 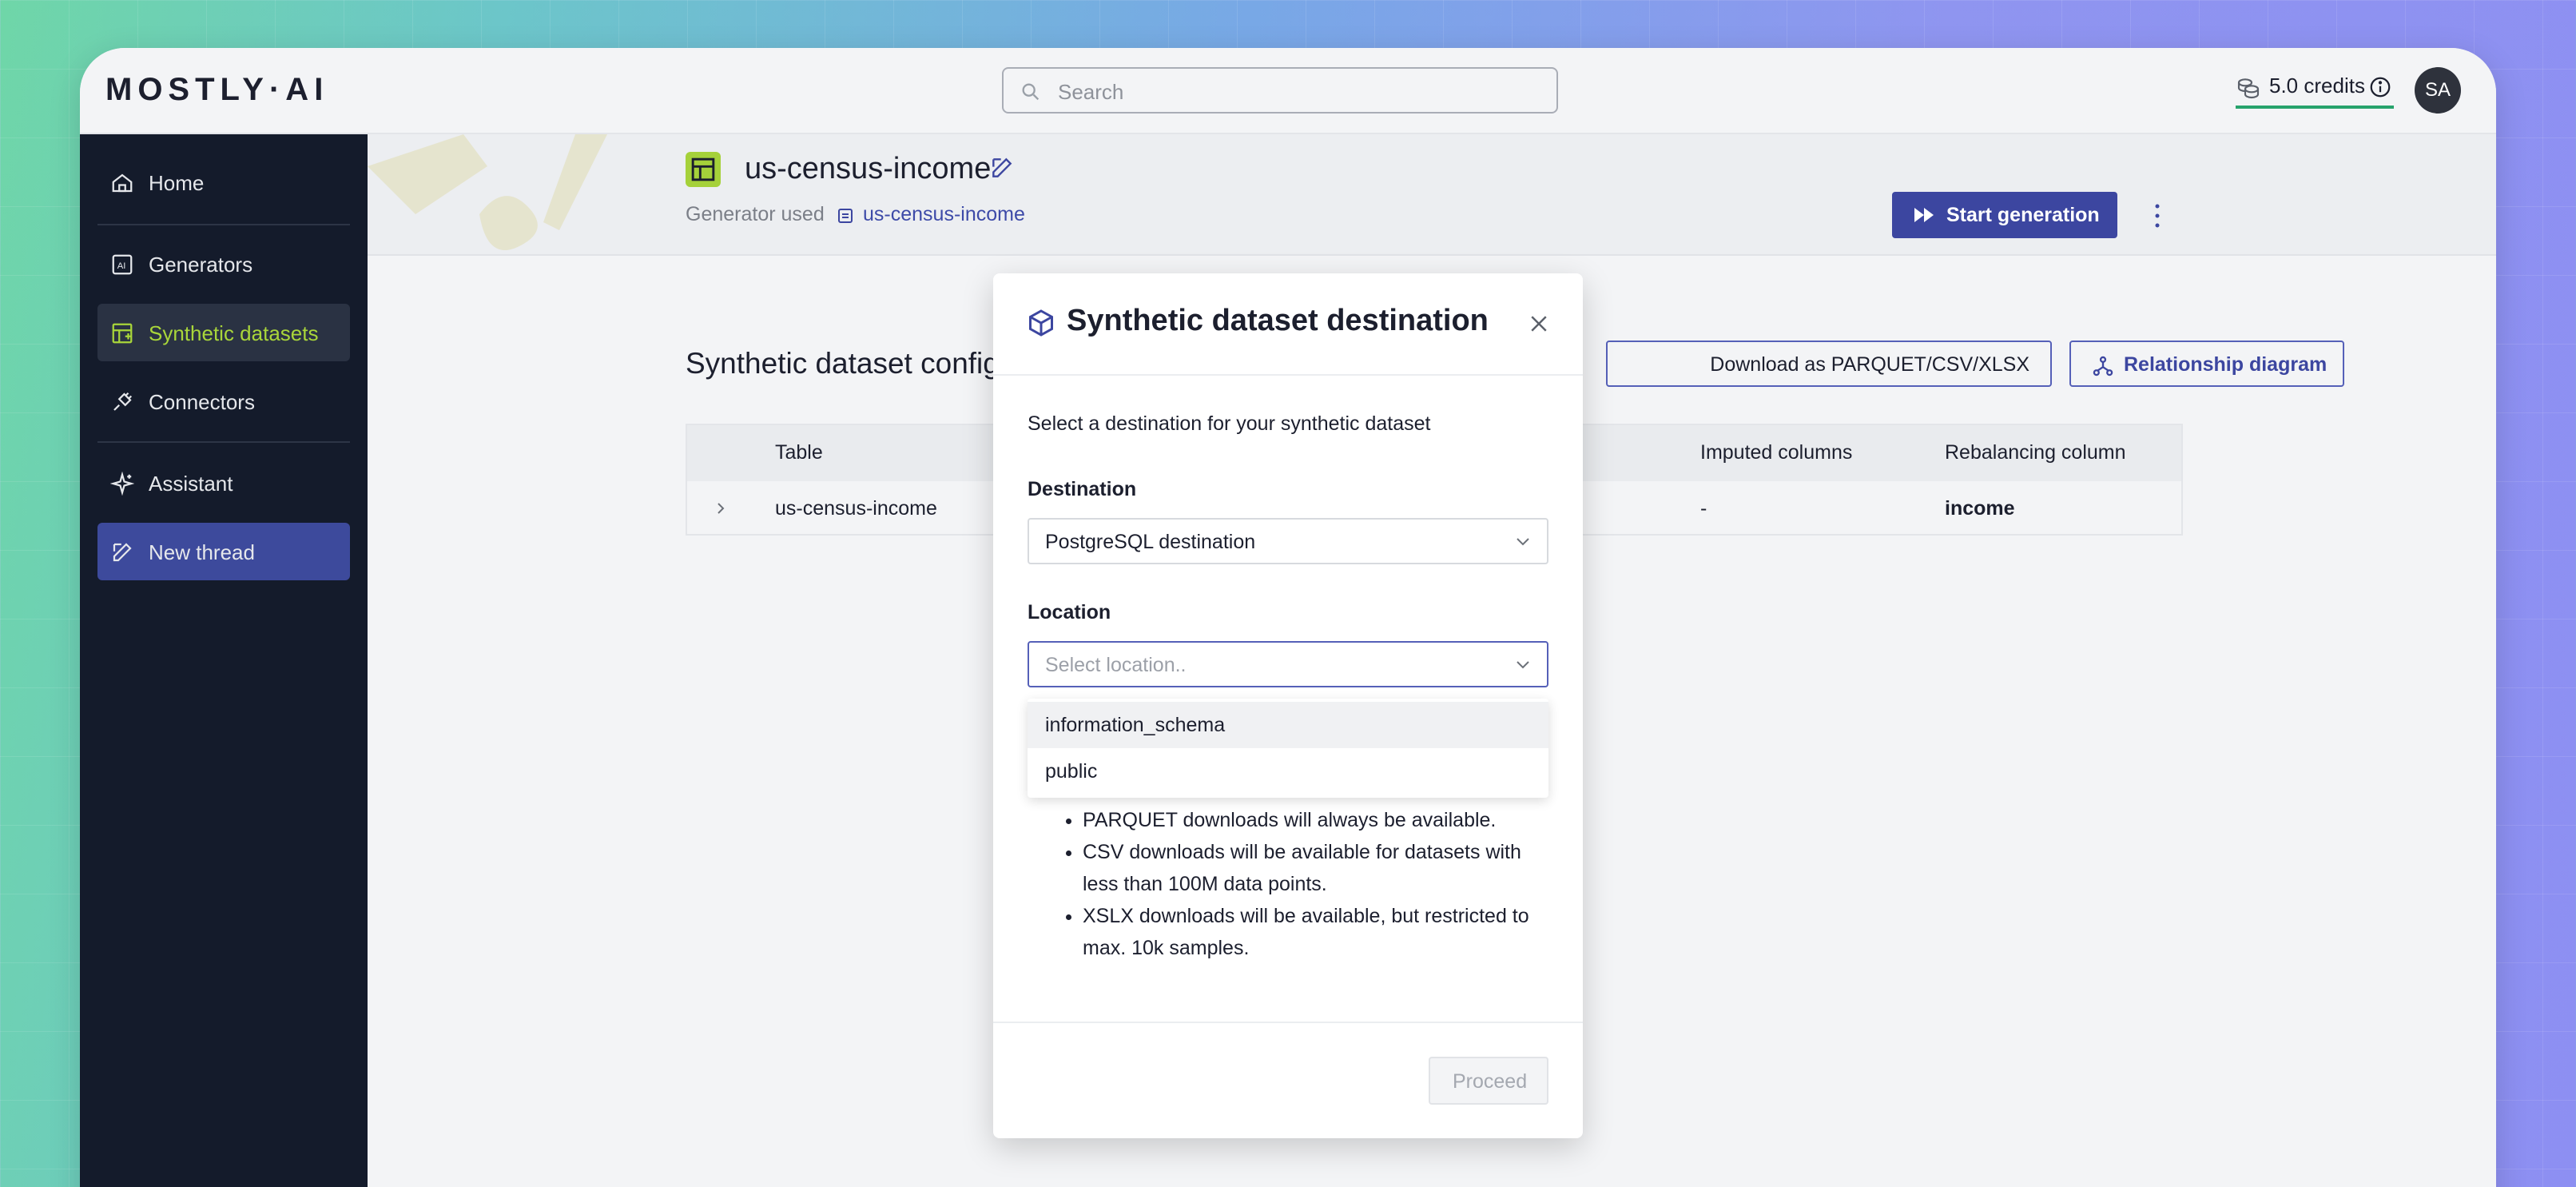 I want to click on proceed-button: Proceed, so click(x=1488, y=1081).